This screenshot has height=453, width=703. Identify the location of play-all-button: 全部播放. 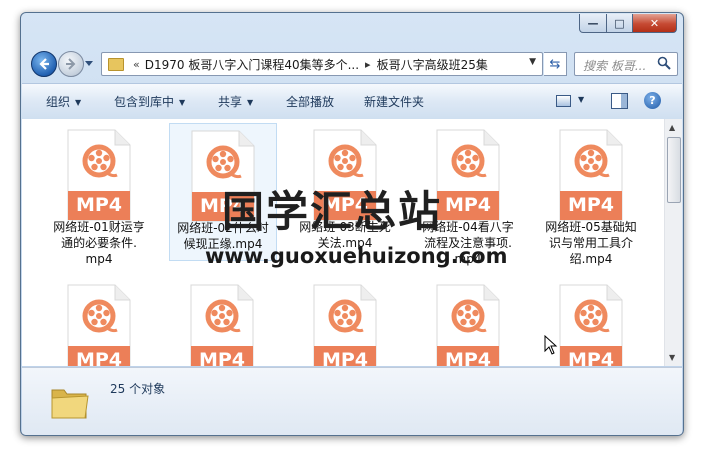
(310, 101).